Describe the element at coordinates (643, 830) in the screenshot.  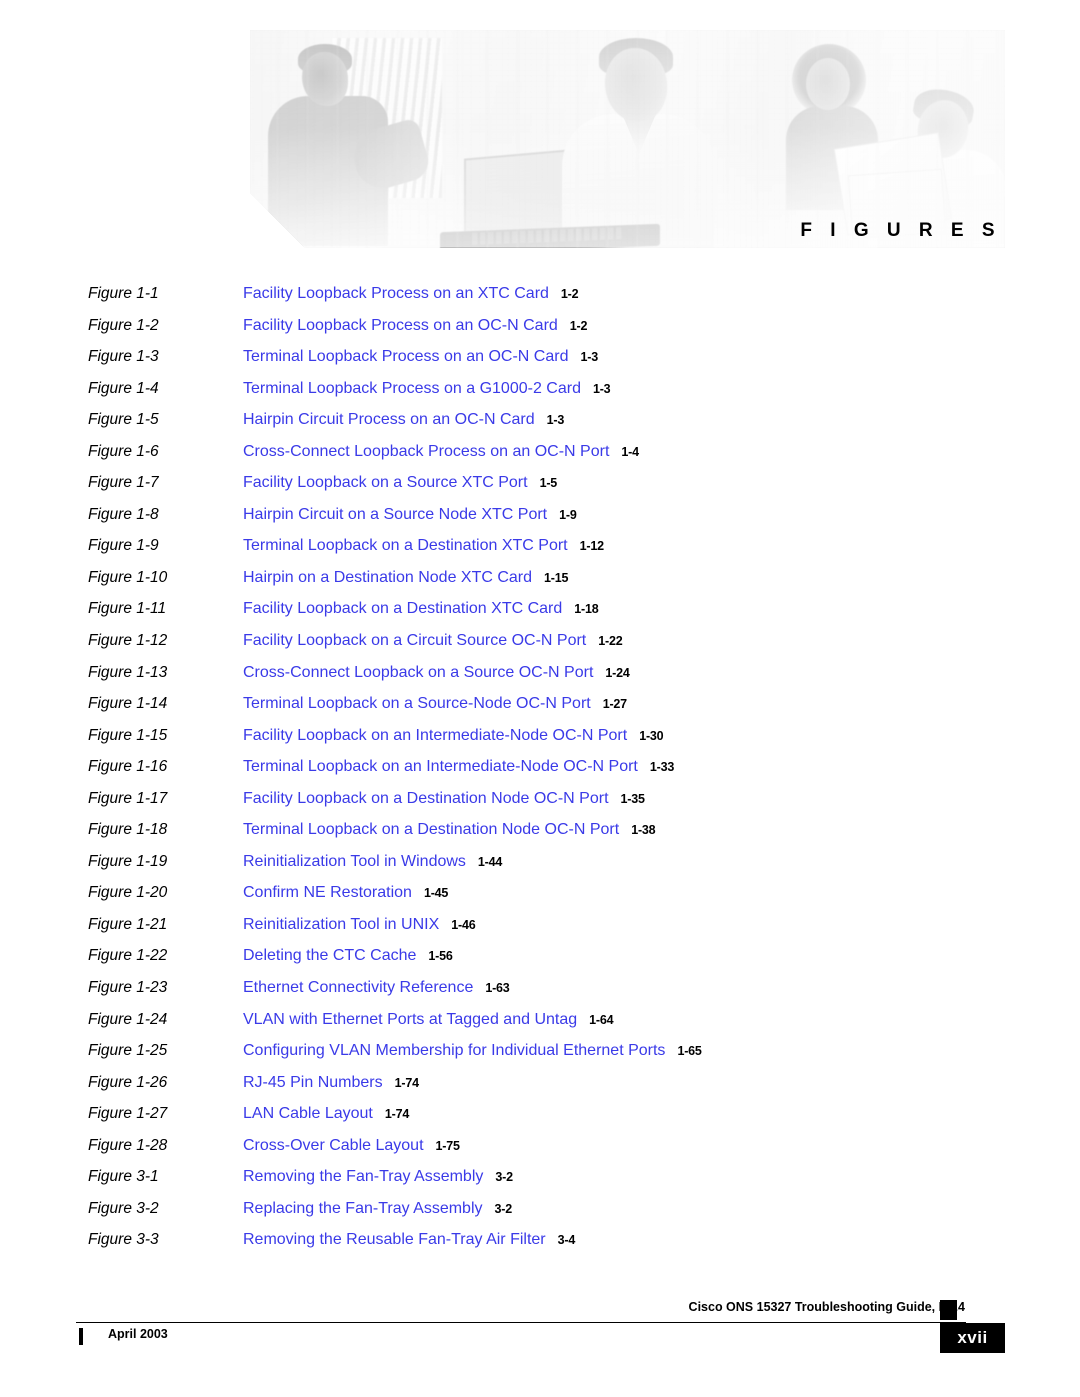
I see `figure-page-number: 1-38` at that location.